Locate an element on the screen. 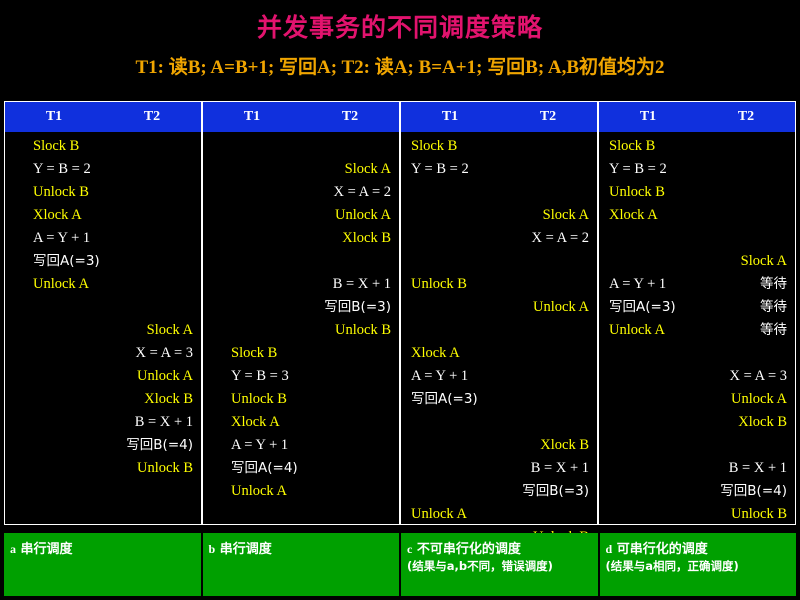  table-row: 写回A(=3) 等待 is located at coordinates (697, 307).